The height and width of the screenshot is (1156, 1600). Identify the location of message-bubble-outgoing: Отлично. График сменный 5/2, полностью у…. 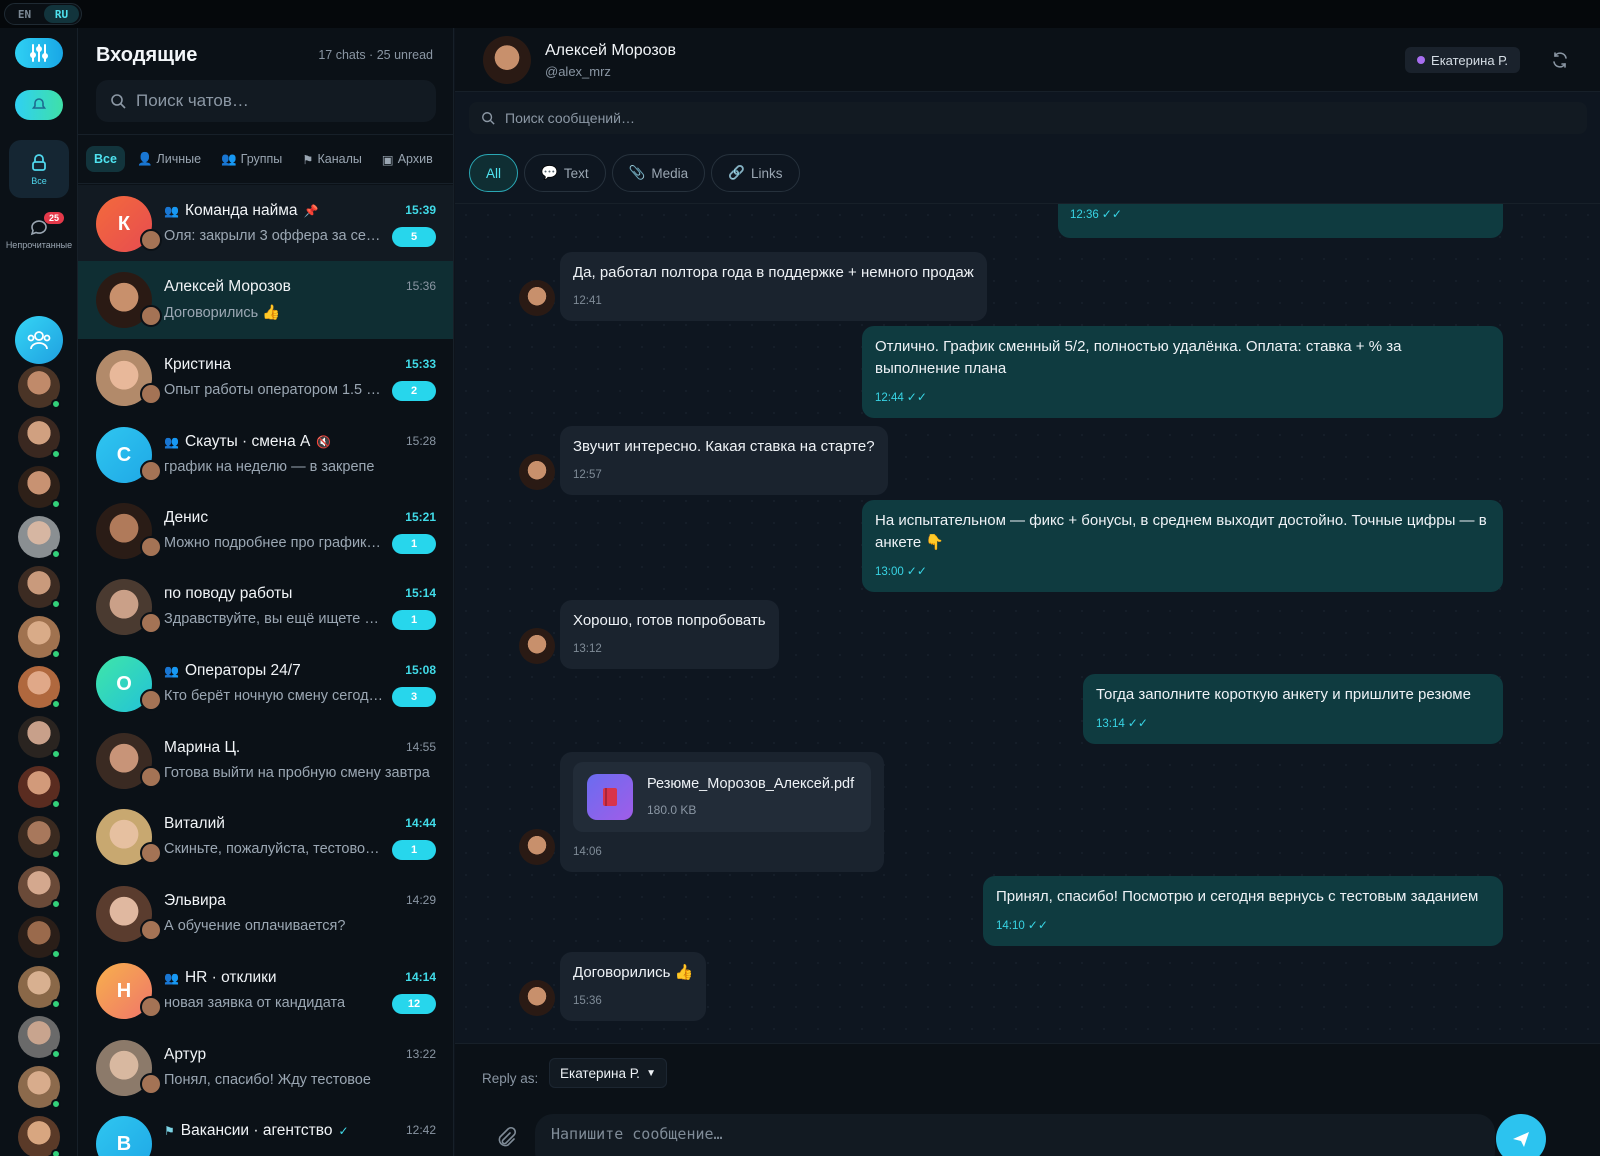
(1182, 372).